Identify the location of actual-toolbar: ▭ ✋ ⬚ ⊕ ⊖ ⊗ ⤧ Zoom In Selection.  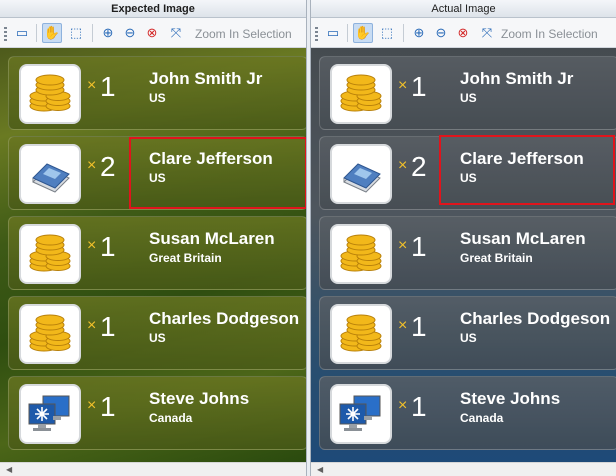
(463, 33).